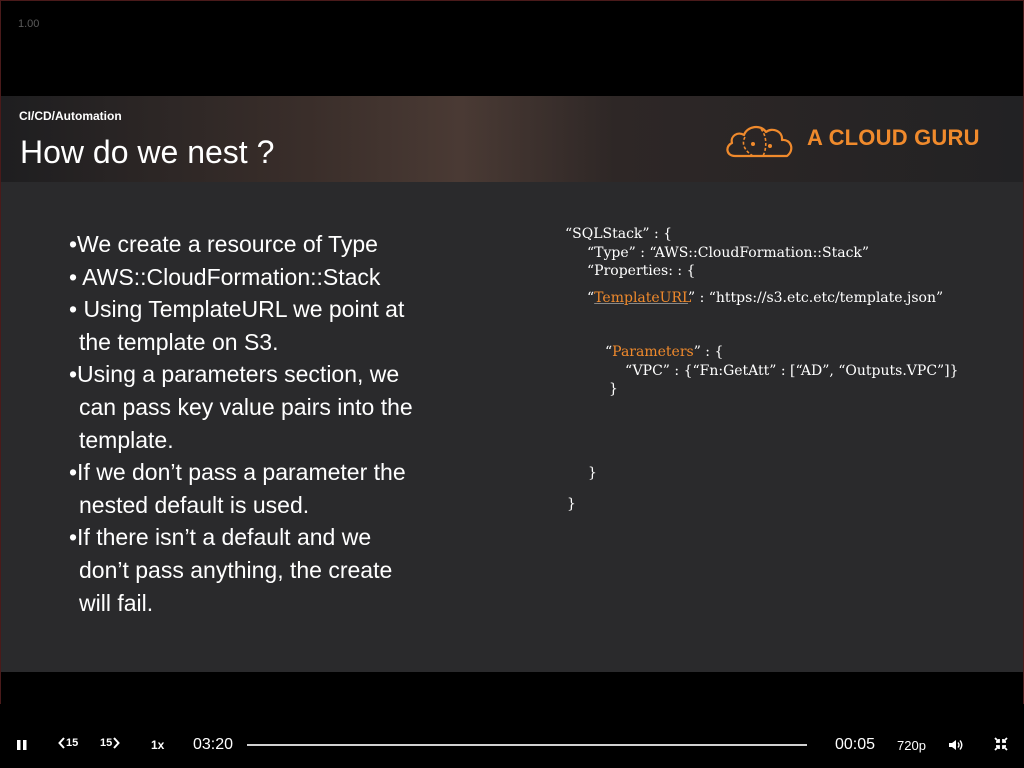  I want to click on forward-label: 15, so click(106, 743).